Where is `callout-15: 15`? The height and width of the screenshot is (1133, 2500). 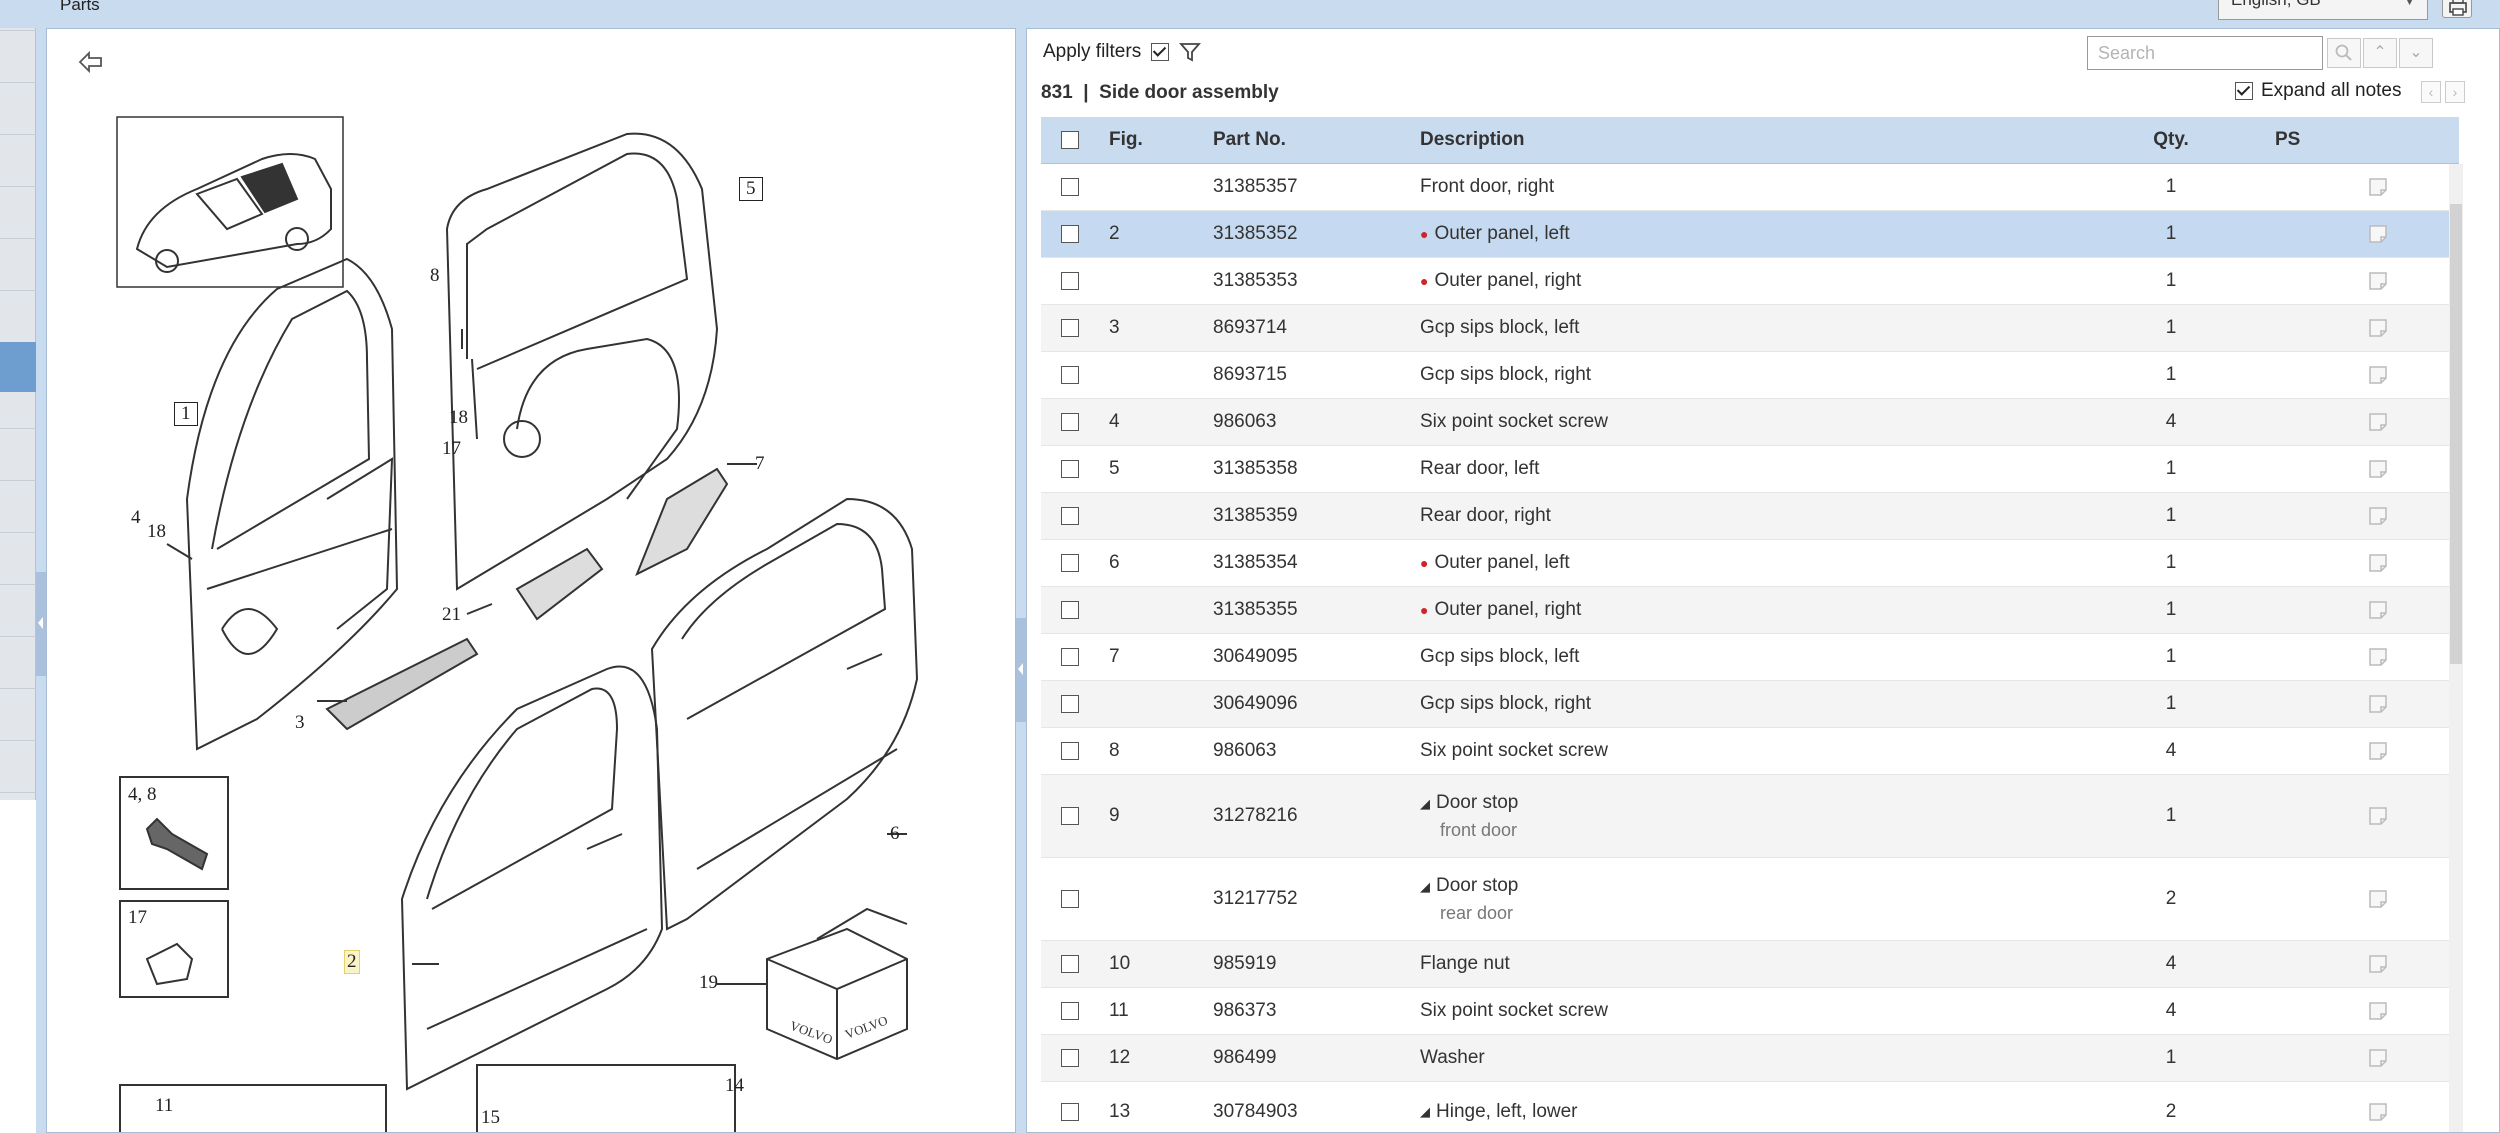 callout-15: 15 is located at coordinates (490, 1118).